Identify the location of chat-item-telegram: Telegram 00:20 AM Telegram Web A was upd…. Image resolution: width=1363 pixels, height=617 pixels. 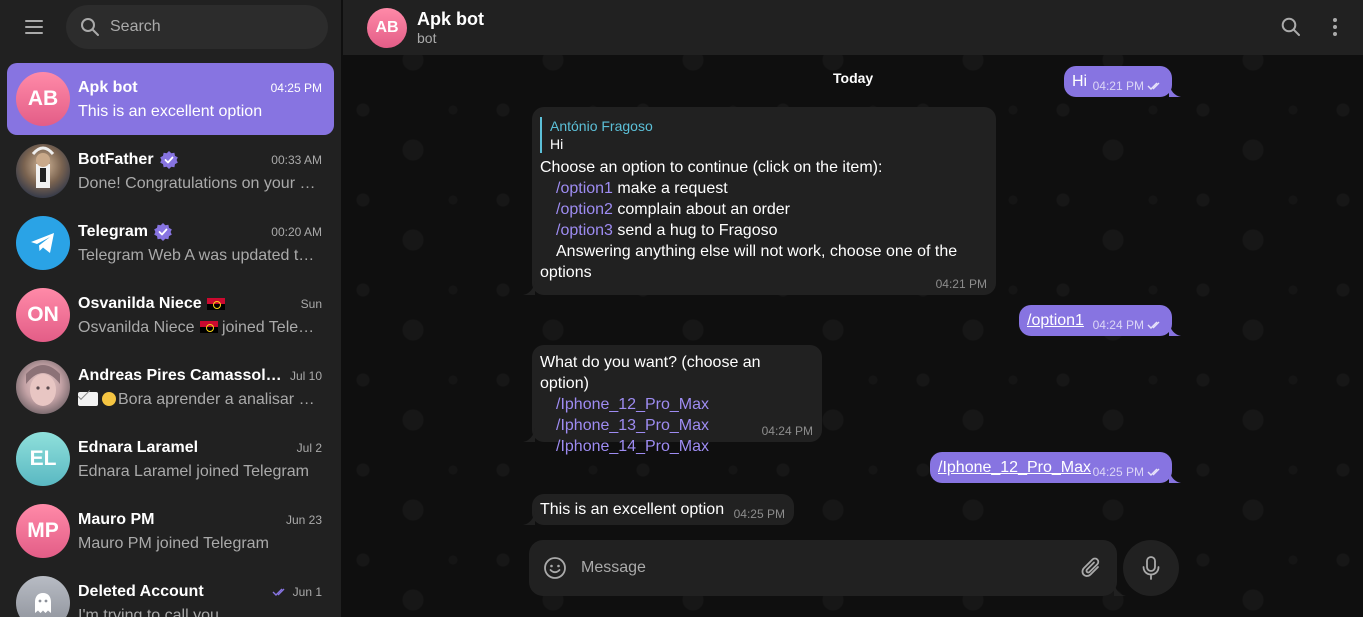
(170, 243).